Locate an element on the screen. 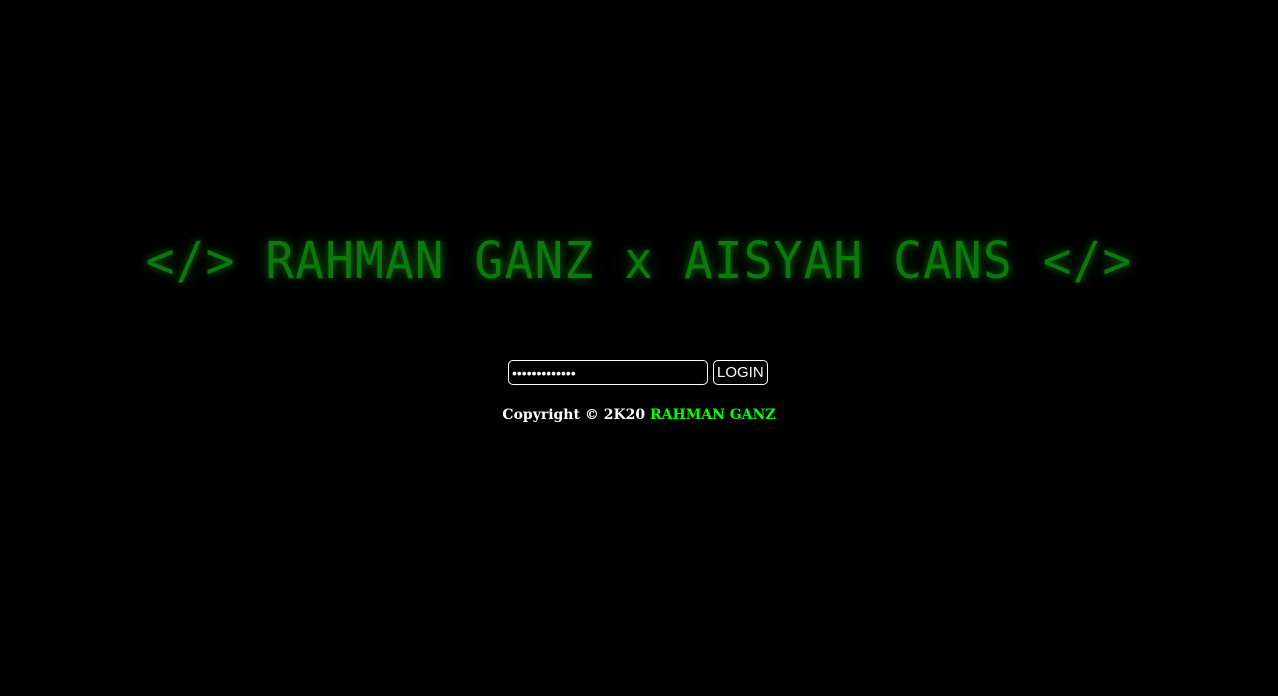 Image resolution: width=1278 pixels, height=696 pixels. copyright-text: Copyright © 2K20 is located at coordinates (576, 415).